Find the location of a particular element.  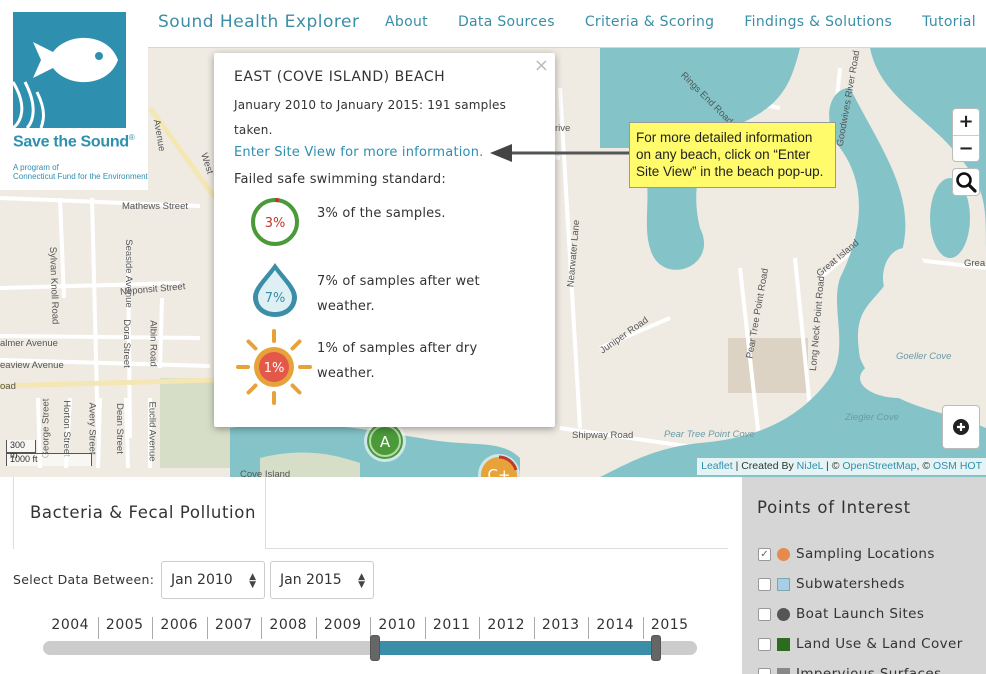

logo-org: Connecticut Fund for the Environment is located at coordinates (80, 176).